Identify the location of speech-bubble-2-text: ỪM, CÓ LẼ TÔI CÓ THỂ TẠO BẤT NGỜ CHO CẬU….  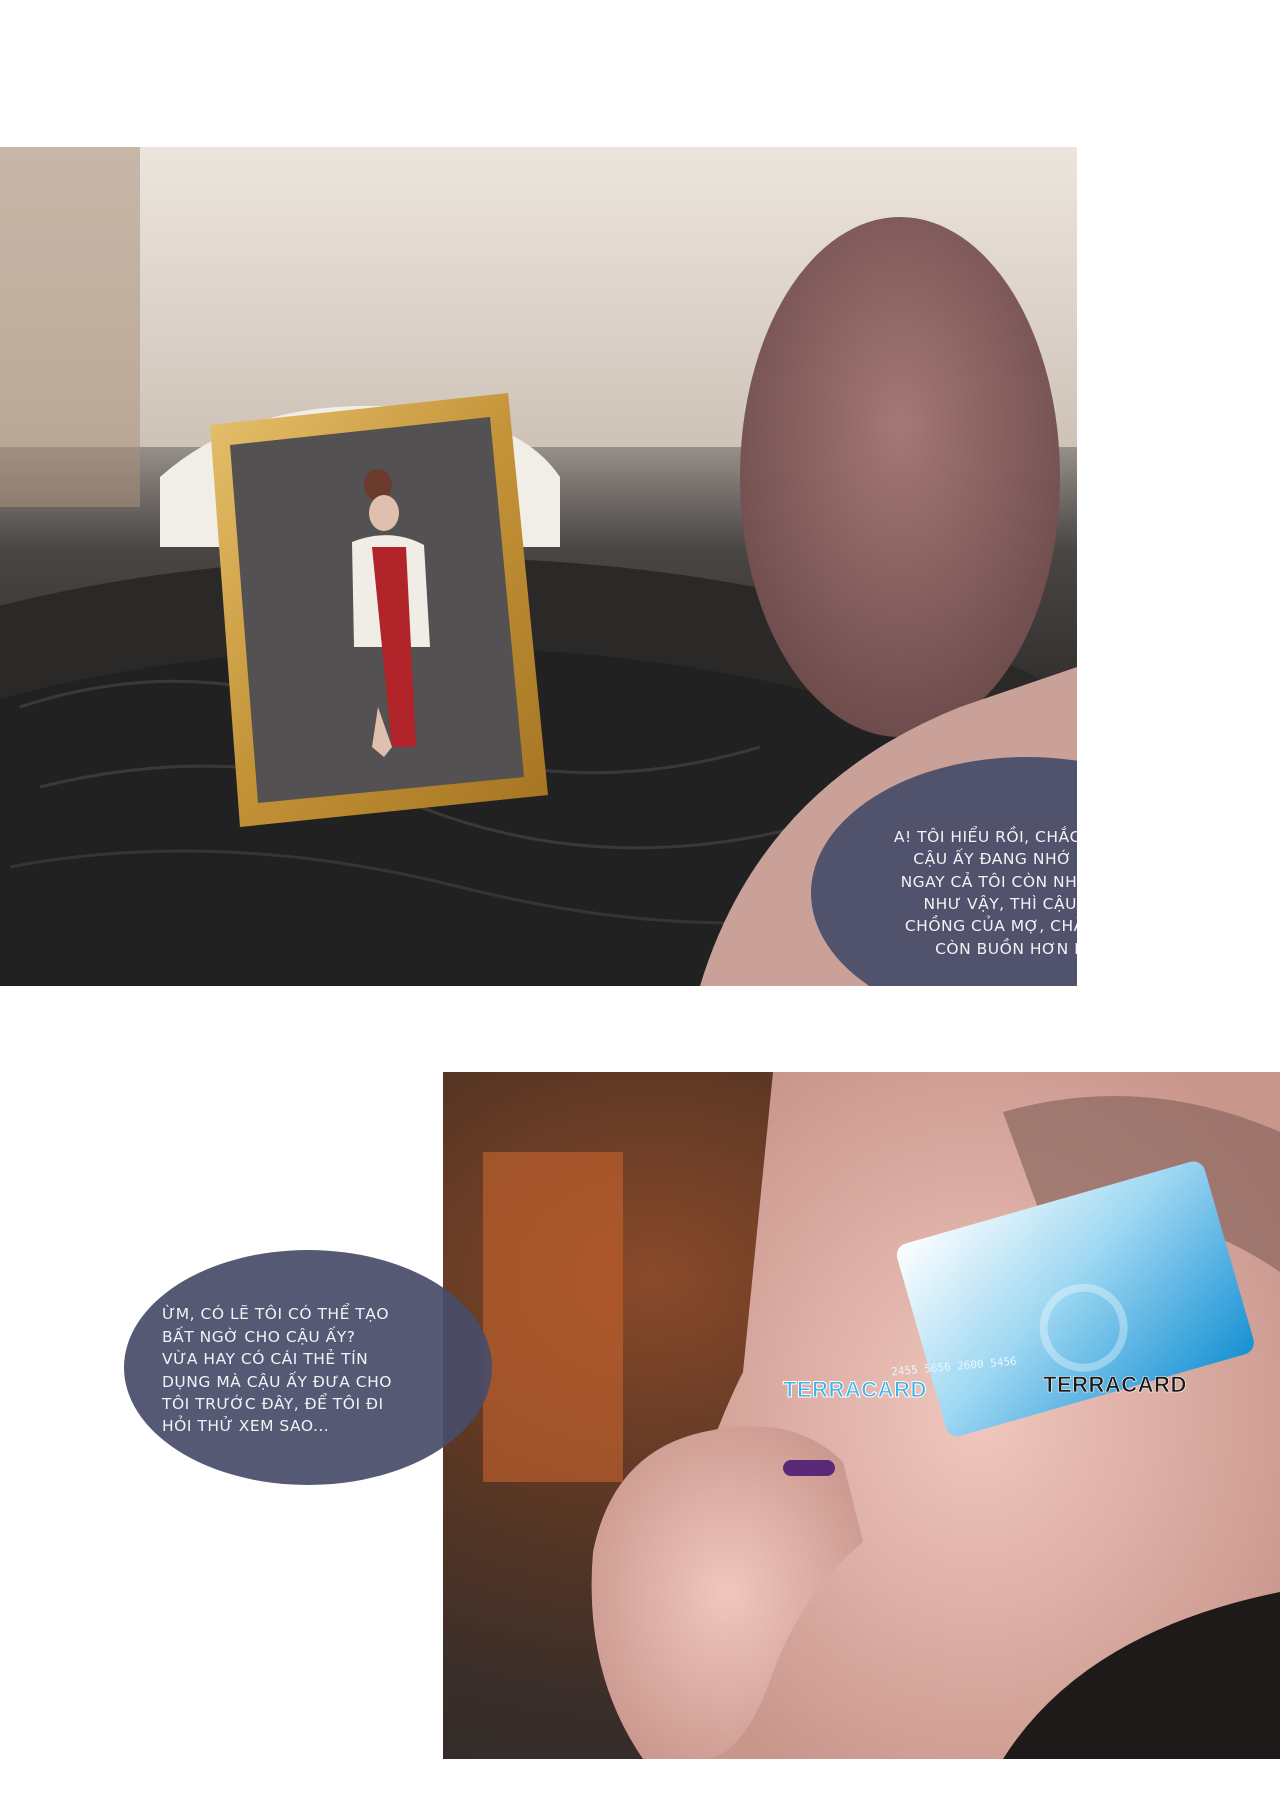
(277, 1370).